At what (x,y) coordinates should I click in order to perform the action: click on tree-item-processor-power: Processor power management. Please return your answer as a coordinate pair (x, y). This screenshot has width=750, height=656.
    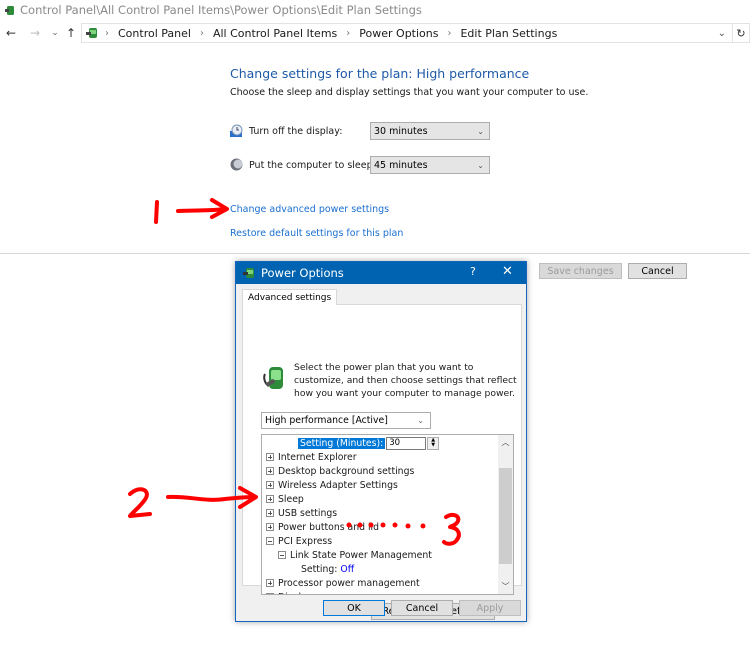
    Looking at the image, I should click on (343, 583).